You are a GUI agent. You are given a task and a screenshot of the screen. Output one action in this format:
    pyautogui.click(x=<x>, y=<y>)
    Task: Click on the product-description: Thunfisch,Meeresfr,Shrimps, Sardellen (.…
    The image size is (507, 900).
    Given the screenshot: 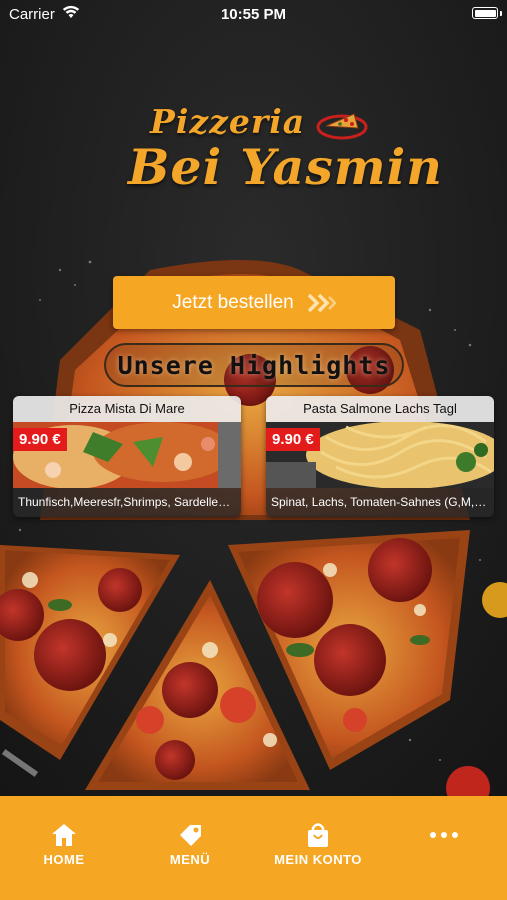 What is the action you would take?
    pyautogui.click(x=127, y=502)
    